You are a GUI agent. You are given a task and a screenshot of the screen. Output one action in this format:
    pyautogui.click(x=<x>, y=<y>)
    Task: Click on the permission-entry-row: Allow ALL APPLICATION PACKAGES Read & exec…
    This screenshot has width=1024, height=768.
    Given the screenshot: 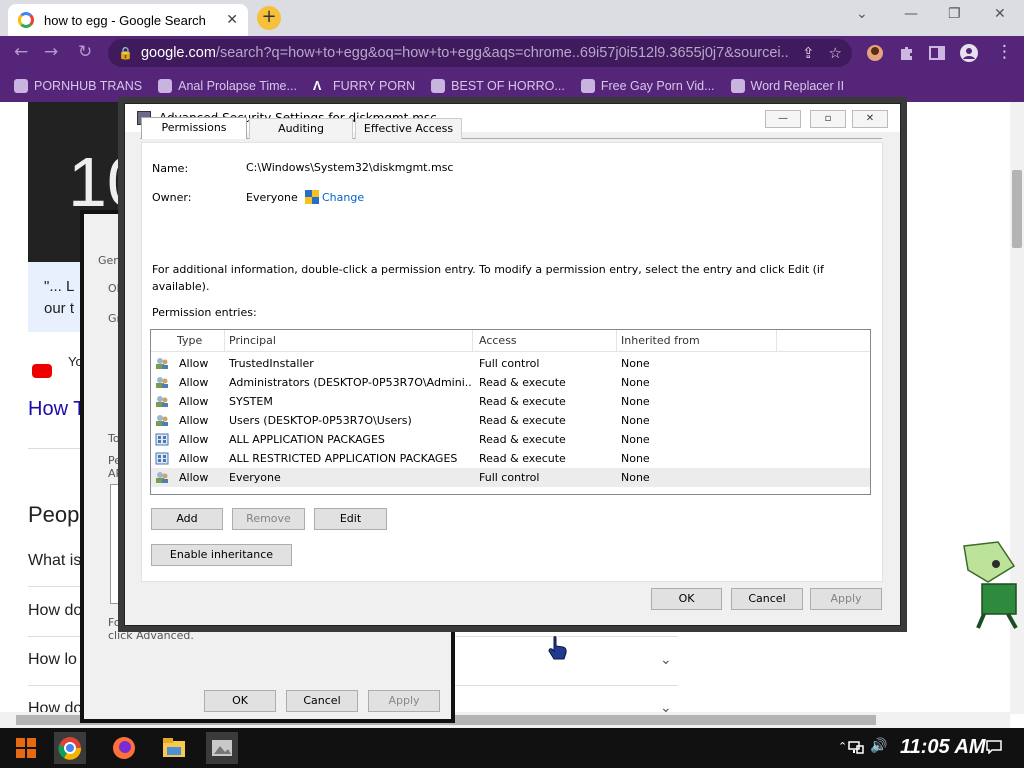 What is the action you would take?
    pyautogui.click(x=510, y=439)
    